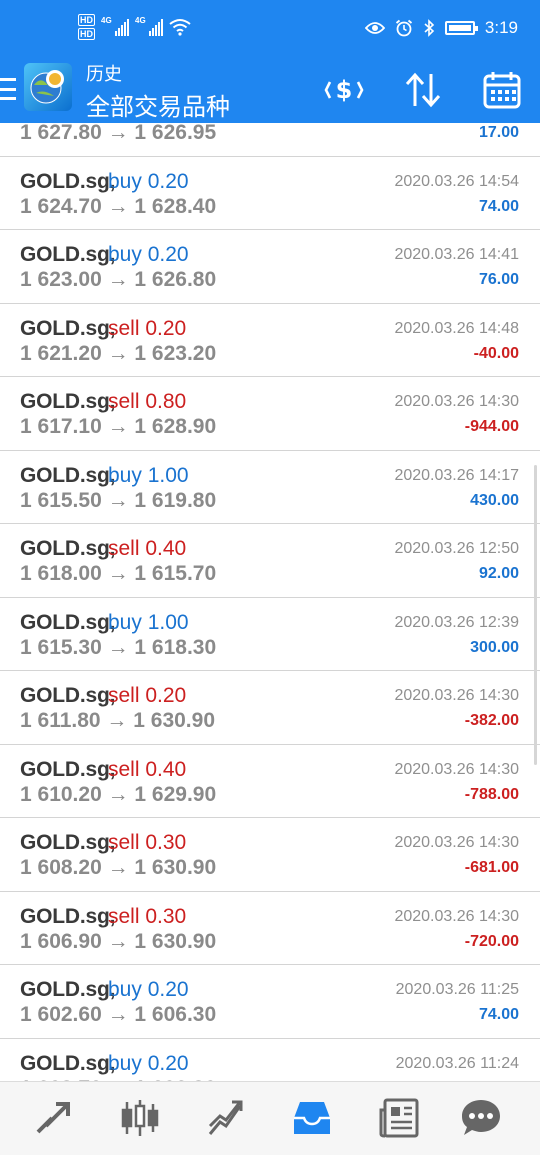  I want to click on app-header: 历史 全部交易品种 $, so click(270, 91).